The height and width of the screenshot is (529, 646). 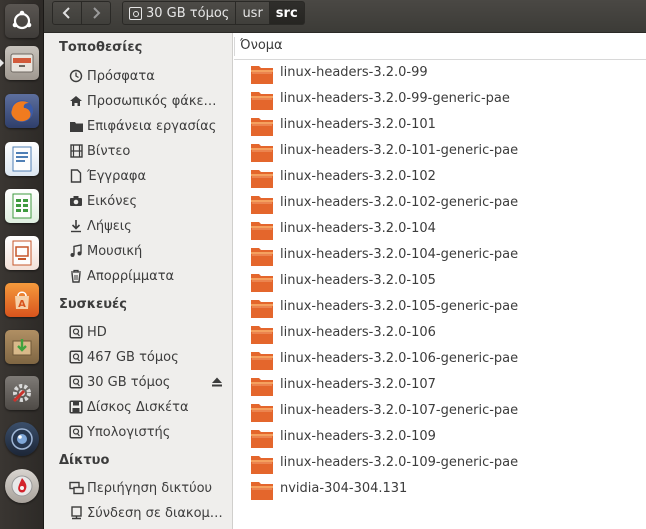 I want to click on breadcrumb-src: src, so click(x=286, y=13).